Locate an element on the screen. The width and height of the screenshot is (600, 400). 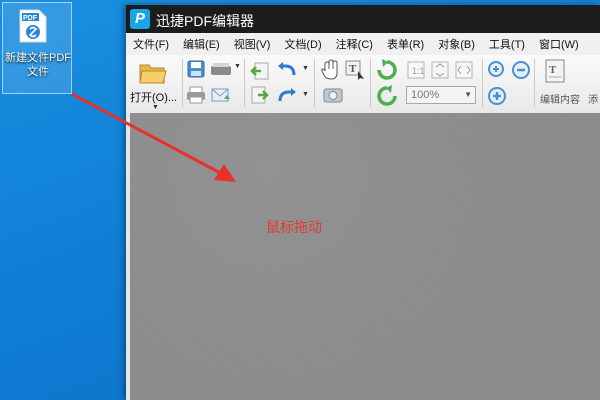
redo-icon is located at coordinates (287, 96).